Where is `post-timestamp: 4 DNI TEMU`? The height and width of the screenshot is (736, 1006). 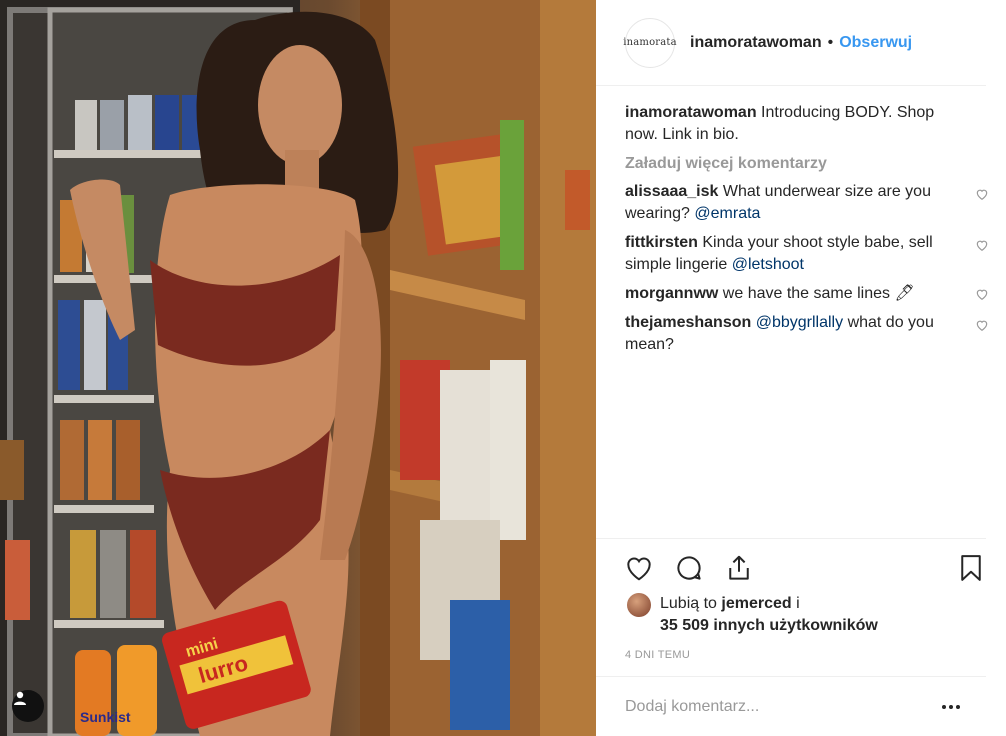
post-timestamp: 4 DNI TEMU is located at coordinates (657, 655).